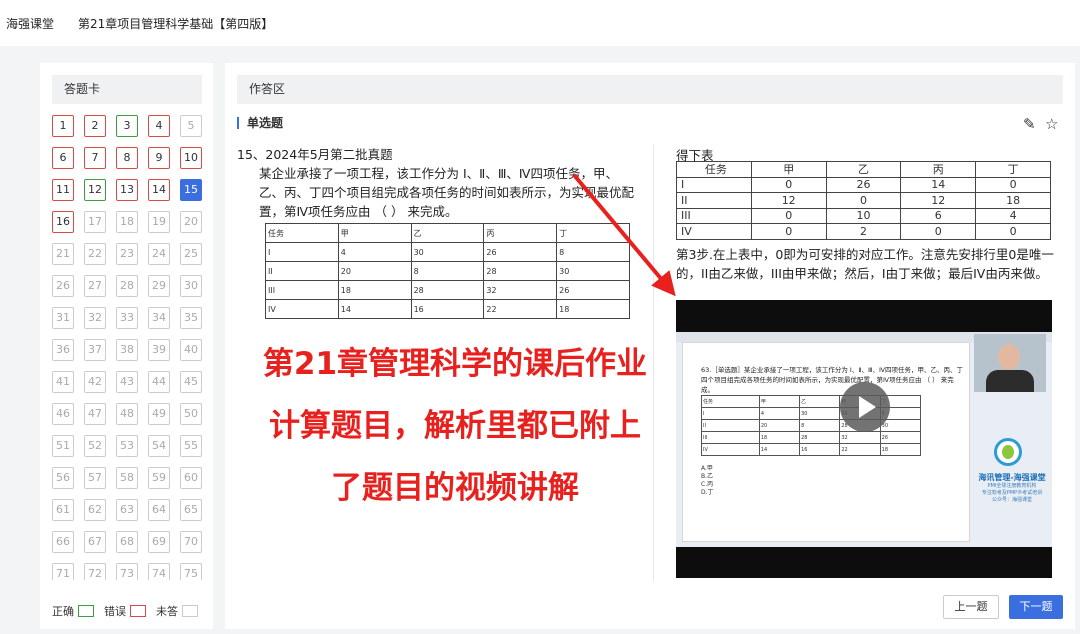 This screenshot has height=634, width=1080. Describe the element at coordinates (159, 158) in the screenshot. I see `question-cell-9: 9` at that location.